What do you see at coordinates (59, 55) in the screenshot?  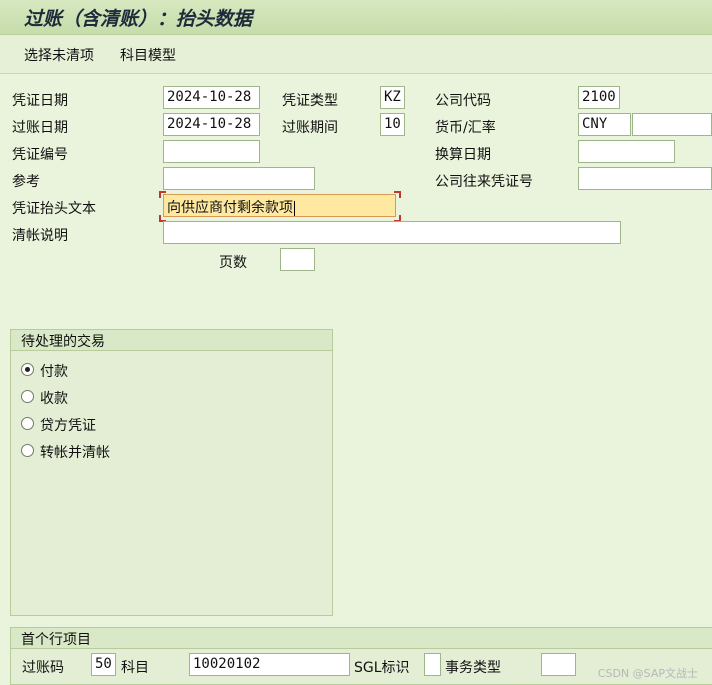 I see `select-open-items-button: 选择未清项` at bounding box center [59, 55].